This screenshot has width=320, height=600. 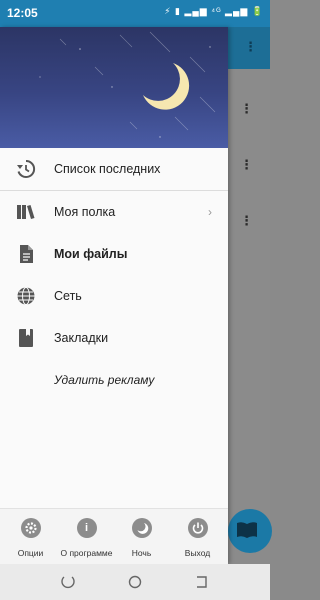 I want to click on exit-button: Выход, so click(x=197, y=538).